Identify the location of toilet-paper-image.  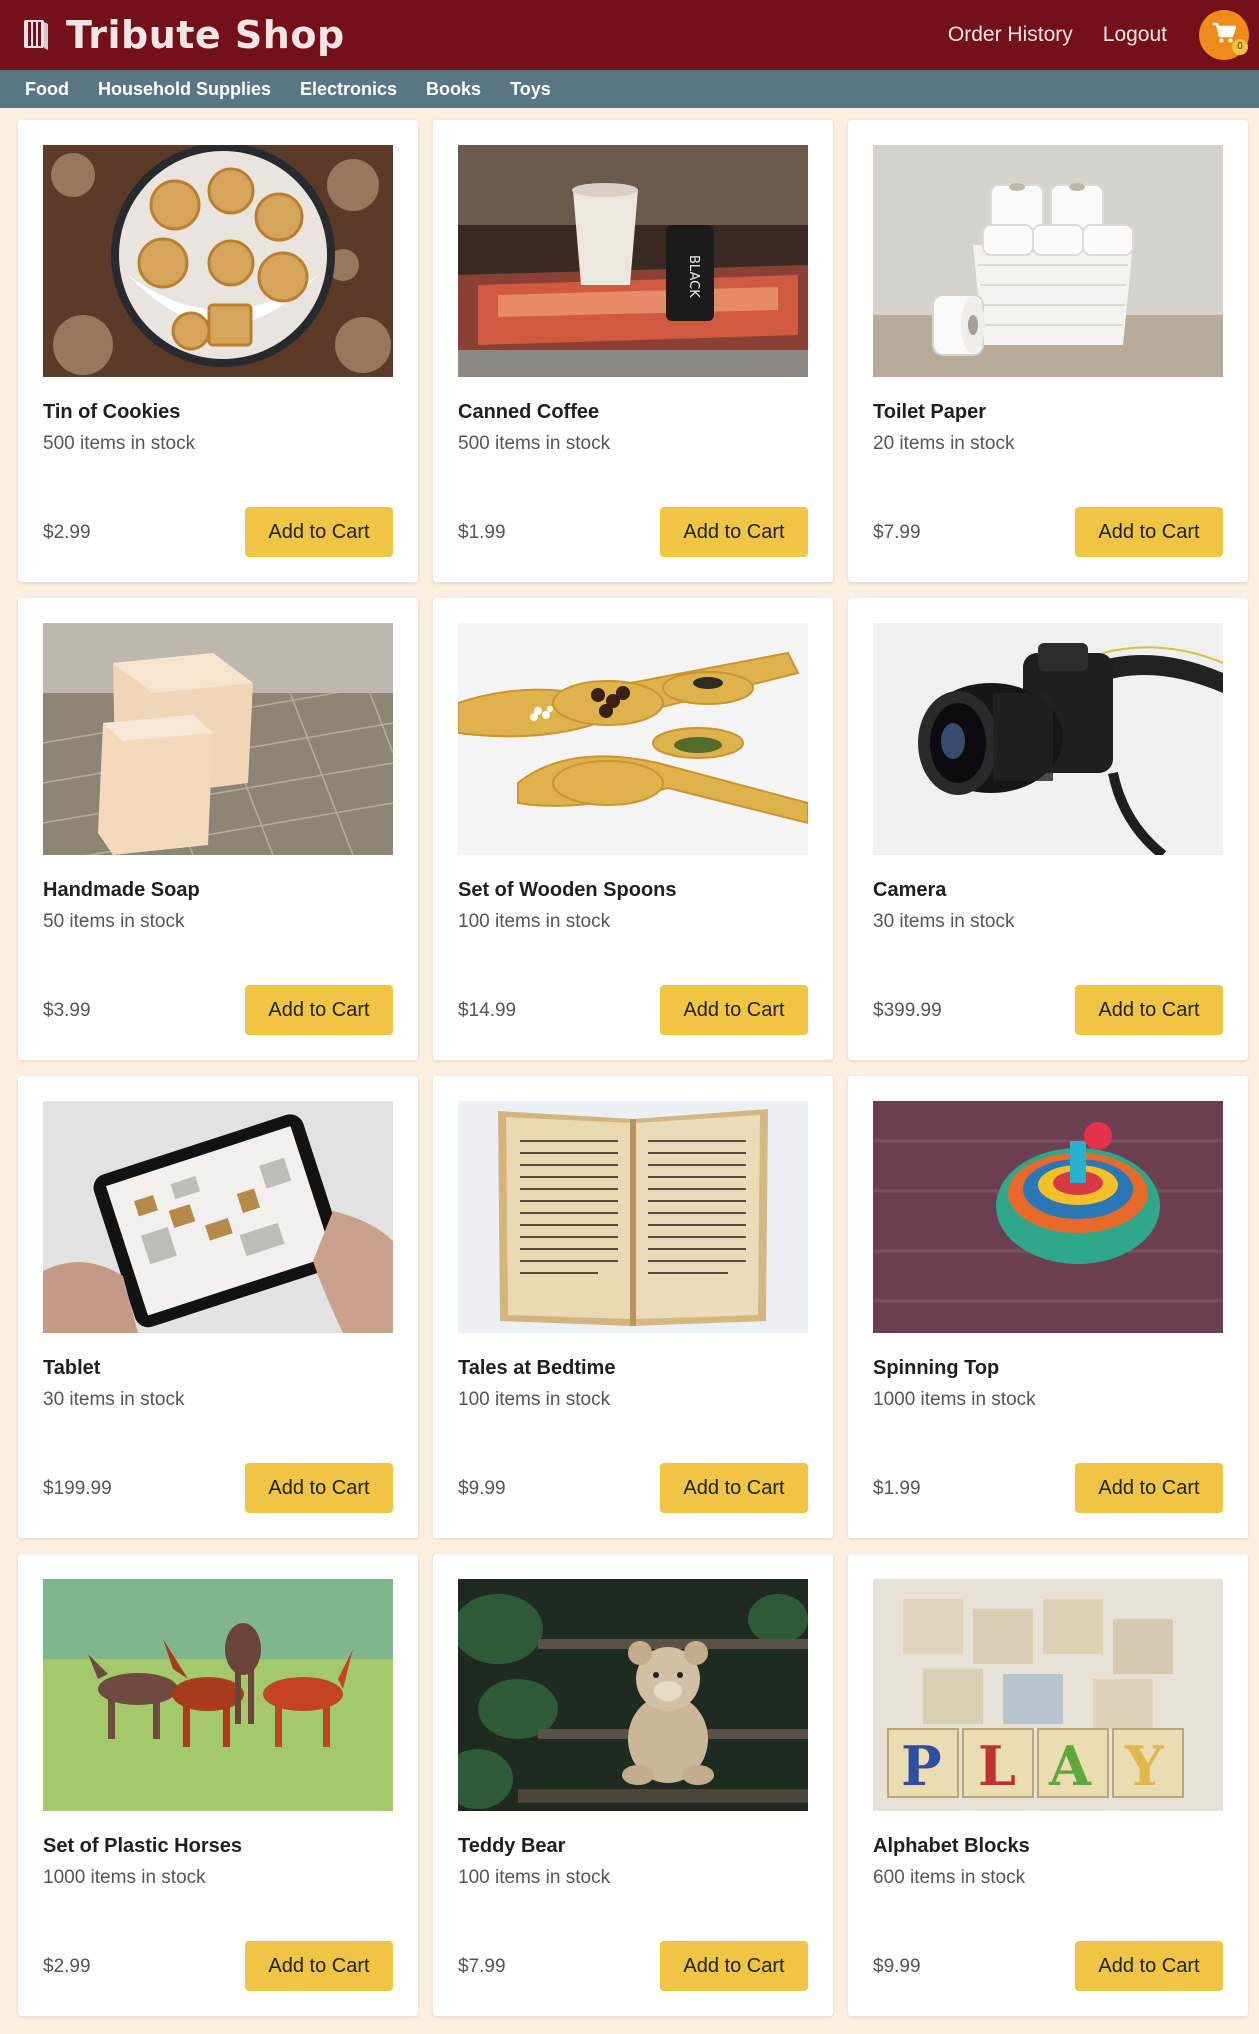
(1048, 261).